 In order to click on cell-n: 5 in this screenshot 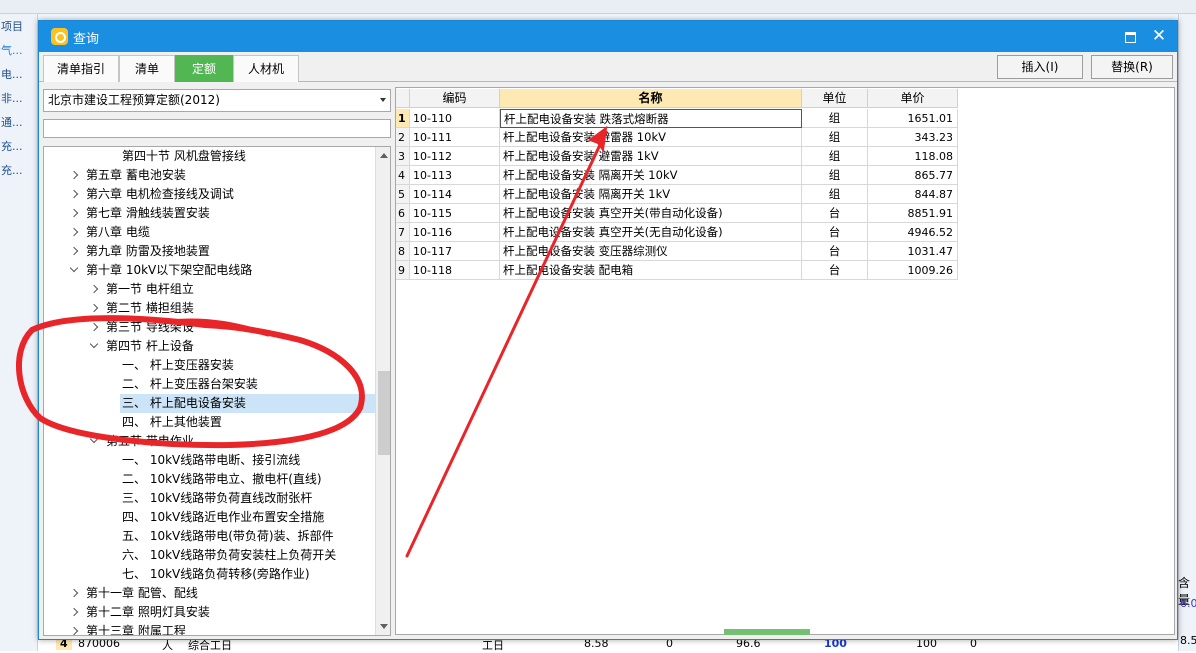, I will do `click(403, 194)`.